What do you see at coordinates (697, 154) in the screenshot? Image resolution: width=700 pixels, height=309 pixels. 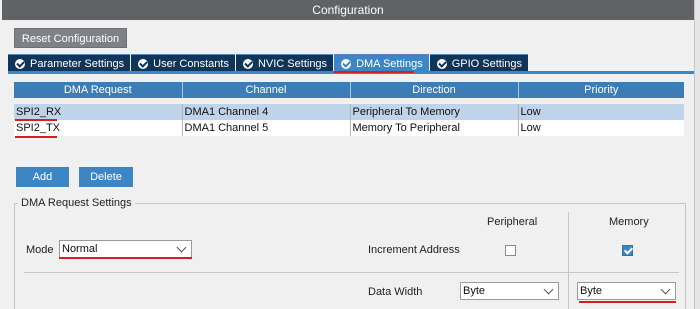 I see `window-edge` at bounding box center [697, 154].